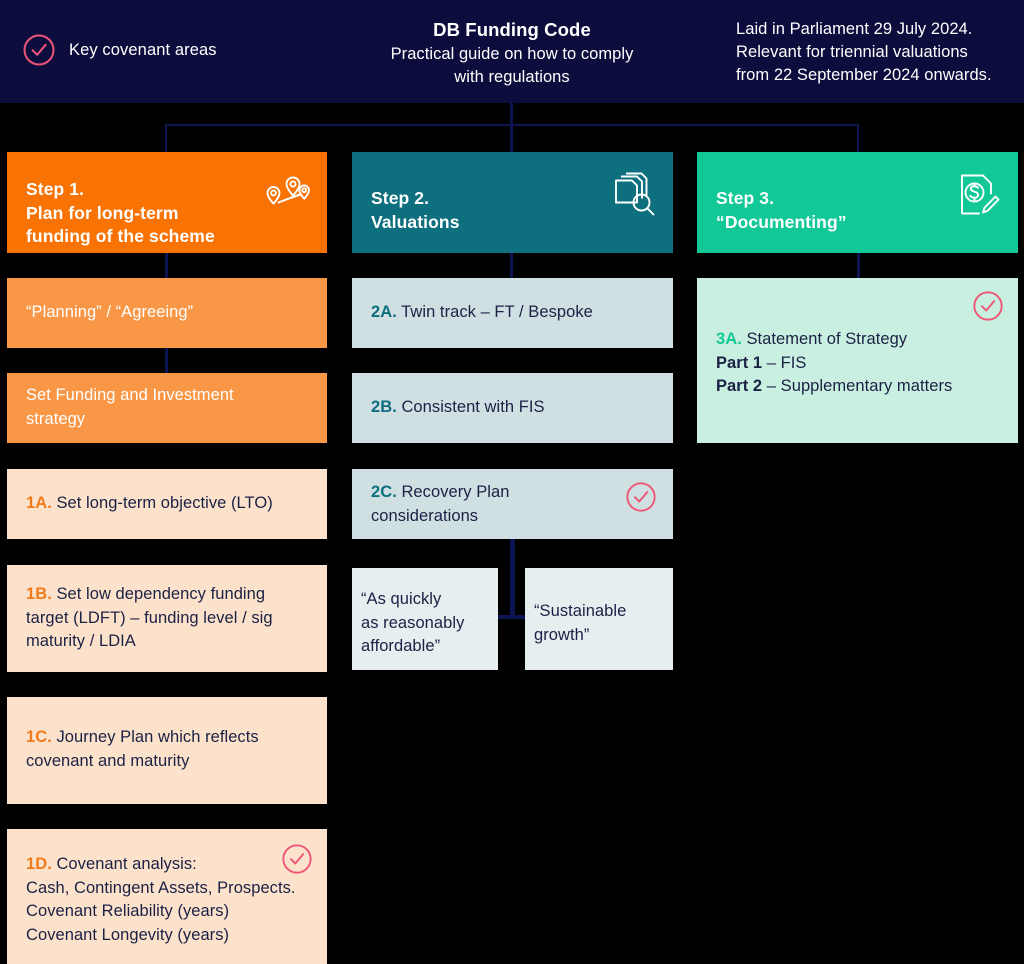  Describe the element at coordinates (102, 212) in the screenshot. I see `step-1-title-line-2: Plan for long-term` at that location.